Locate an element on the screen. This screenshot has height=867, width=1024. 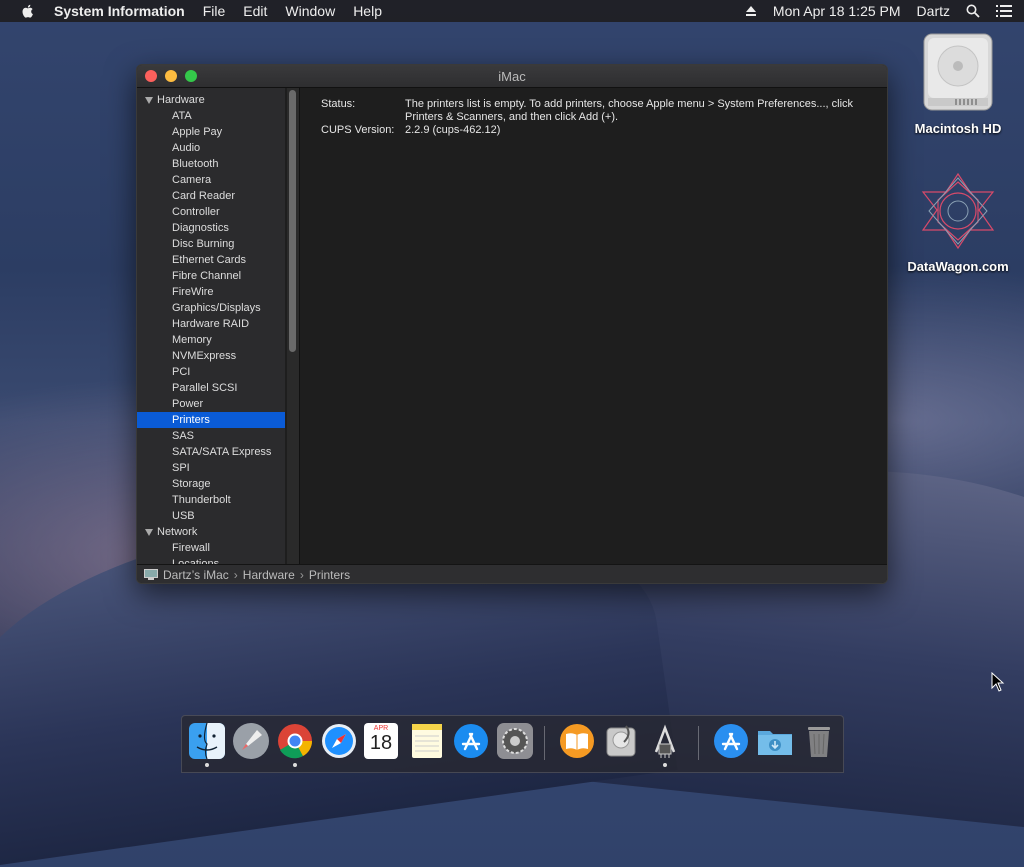
sidebar-item-spi: SPI is located at coordinates (211, 468).